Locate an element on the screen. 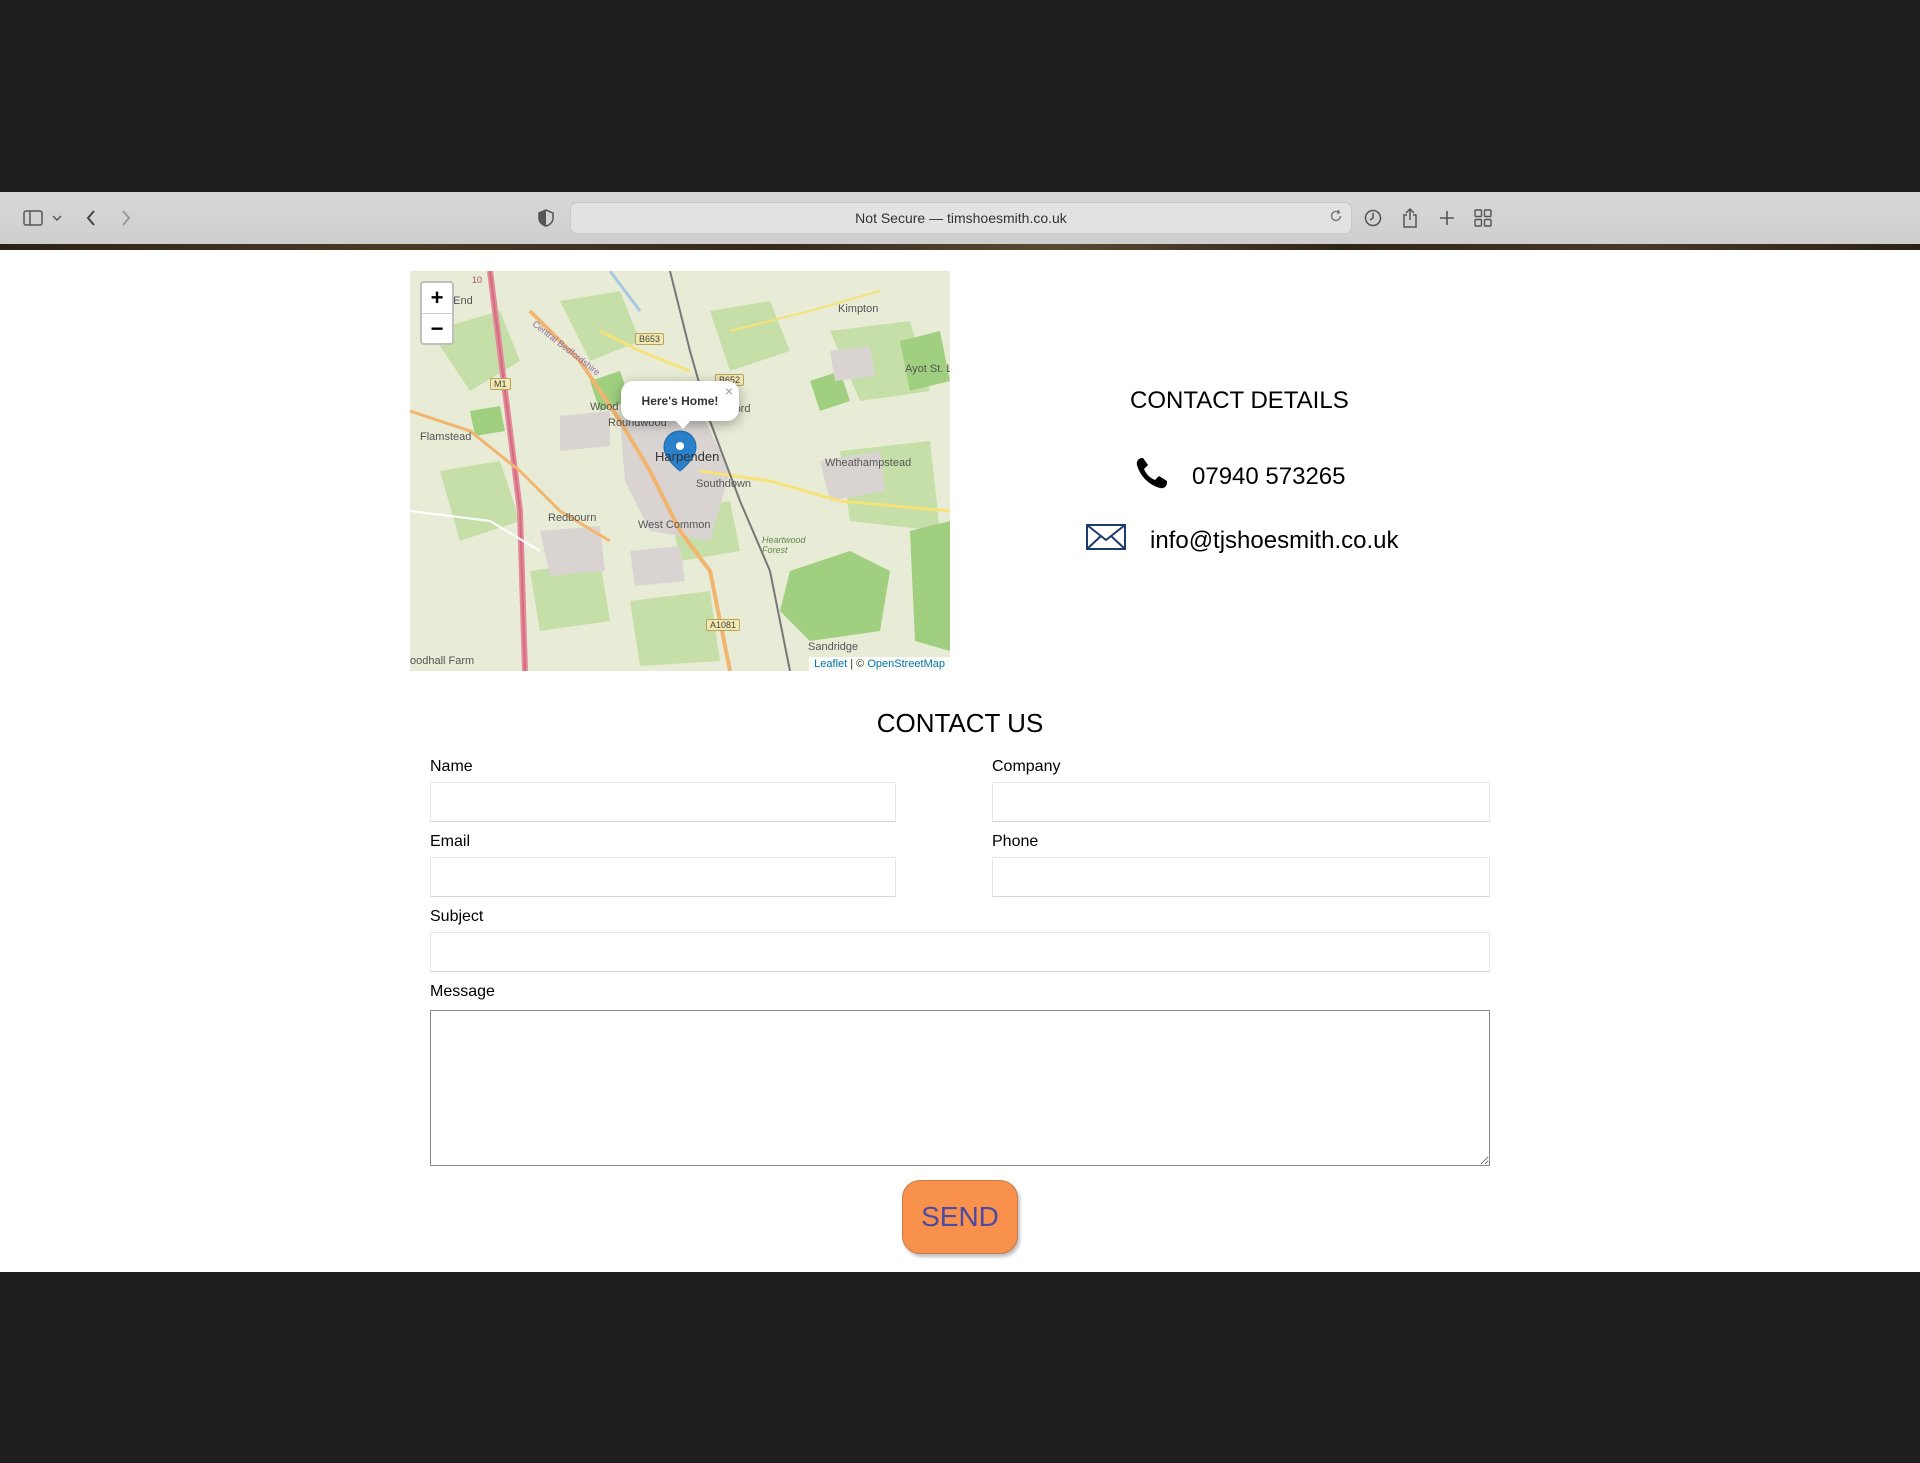 This screenshot has width=1920, height=1463. leaflet-link: Leaflet is located at coordinates (830, 664).